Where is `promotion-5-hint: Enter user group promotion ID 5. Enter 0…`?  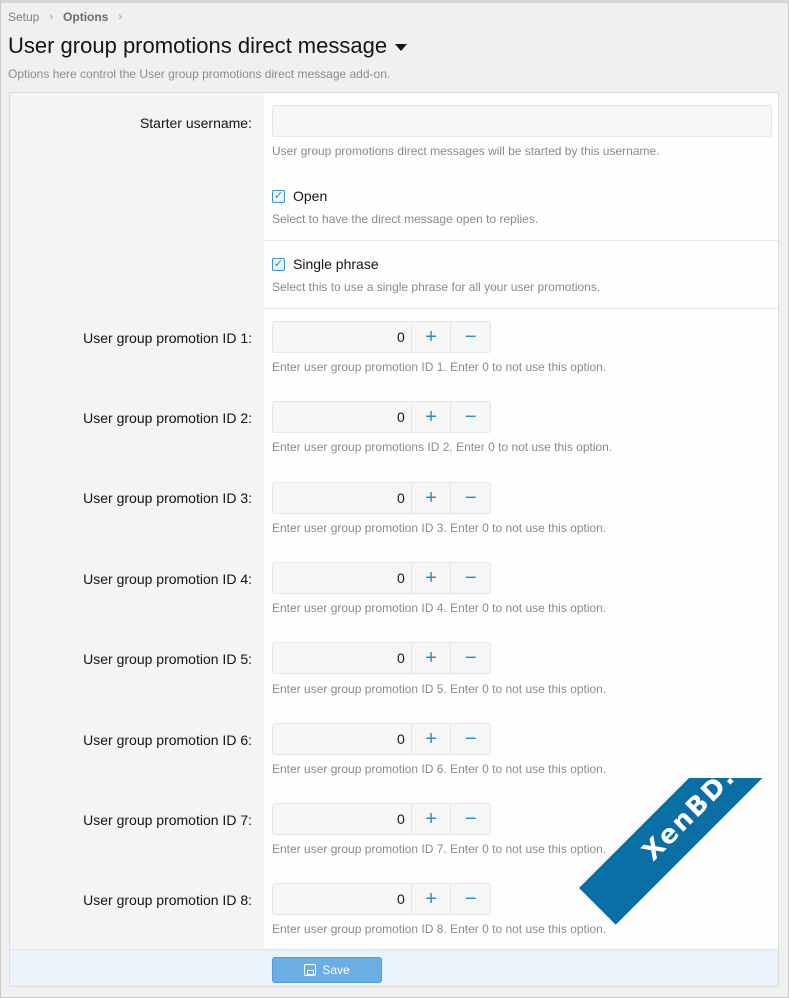 promotion-5-hint: Enter user group promotion ID 5. Enter 0… is located at coordinates (439, 689).